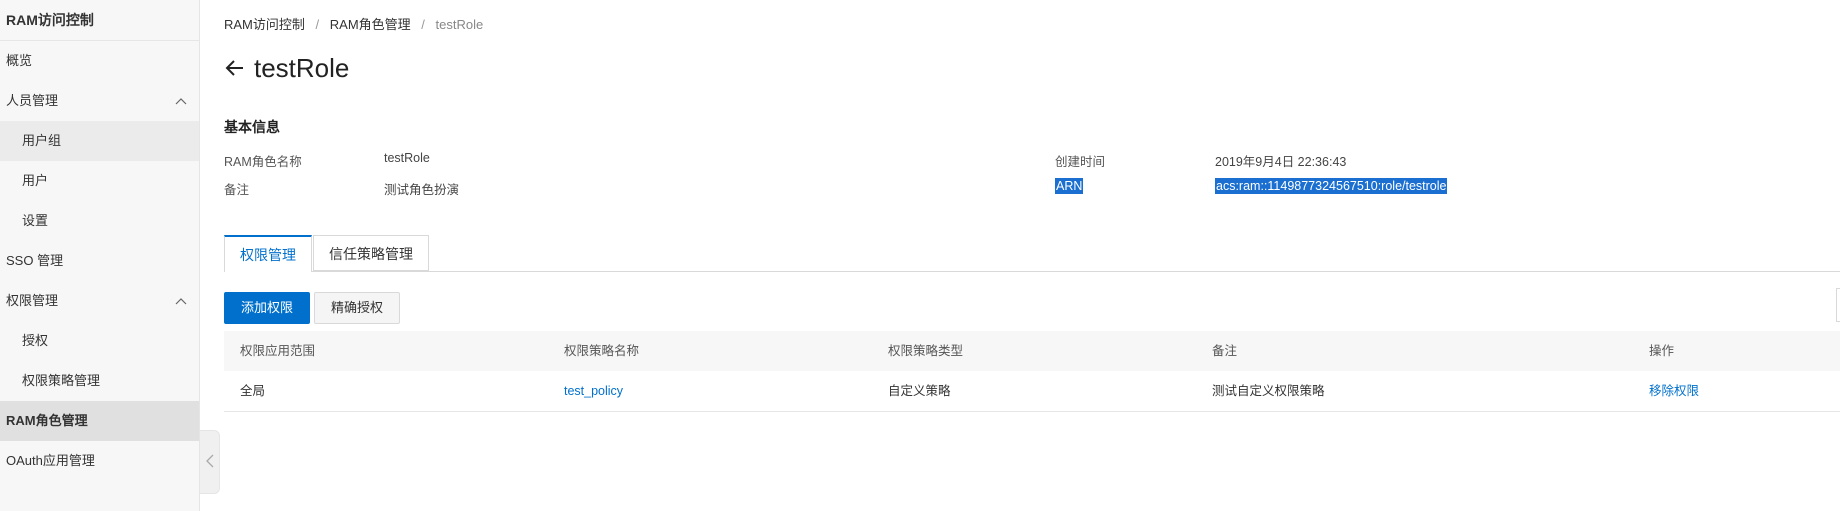 This screenshot has width=1840, height=511. I want to click on sidebar-item-label: 授权, so click(35, 340).